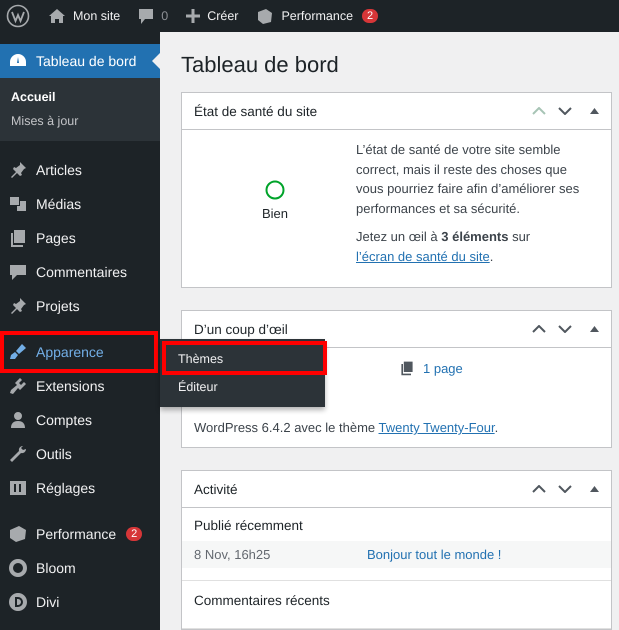 Image resolution: width=619 pixels, height=630 pixels. What do you see at coordinates (444, 247) in the screenshot?
I see `health-note: Jetez un œil à 3 éléments sur l’écran de santé du site.` at bounding box center [444, 247].